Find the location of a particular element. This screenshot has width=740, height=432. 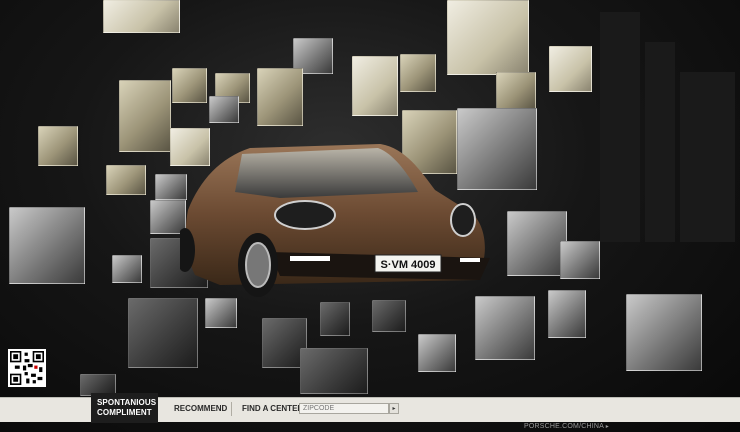

compliment-line-1: SPONTANIOUS is located at coordinates (127, 402).